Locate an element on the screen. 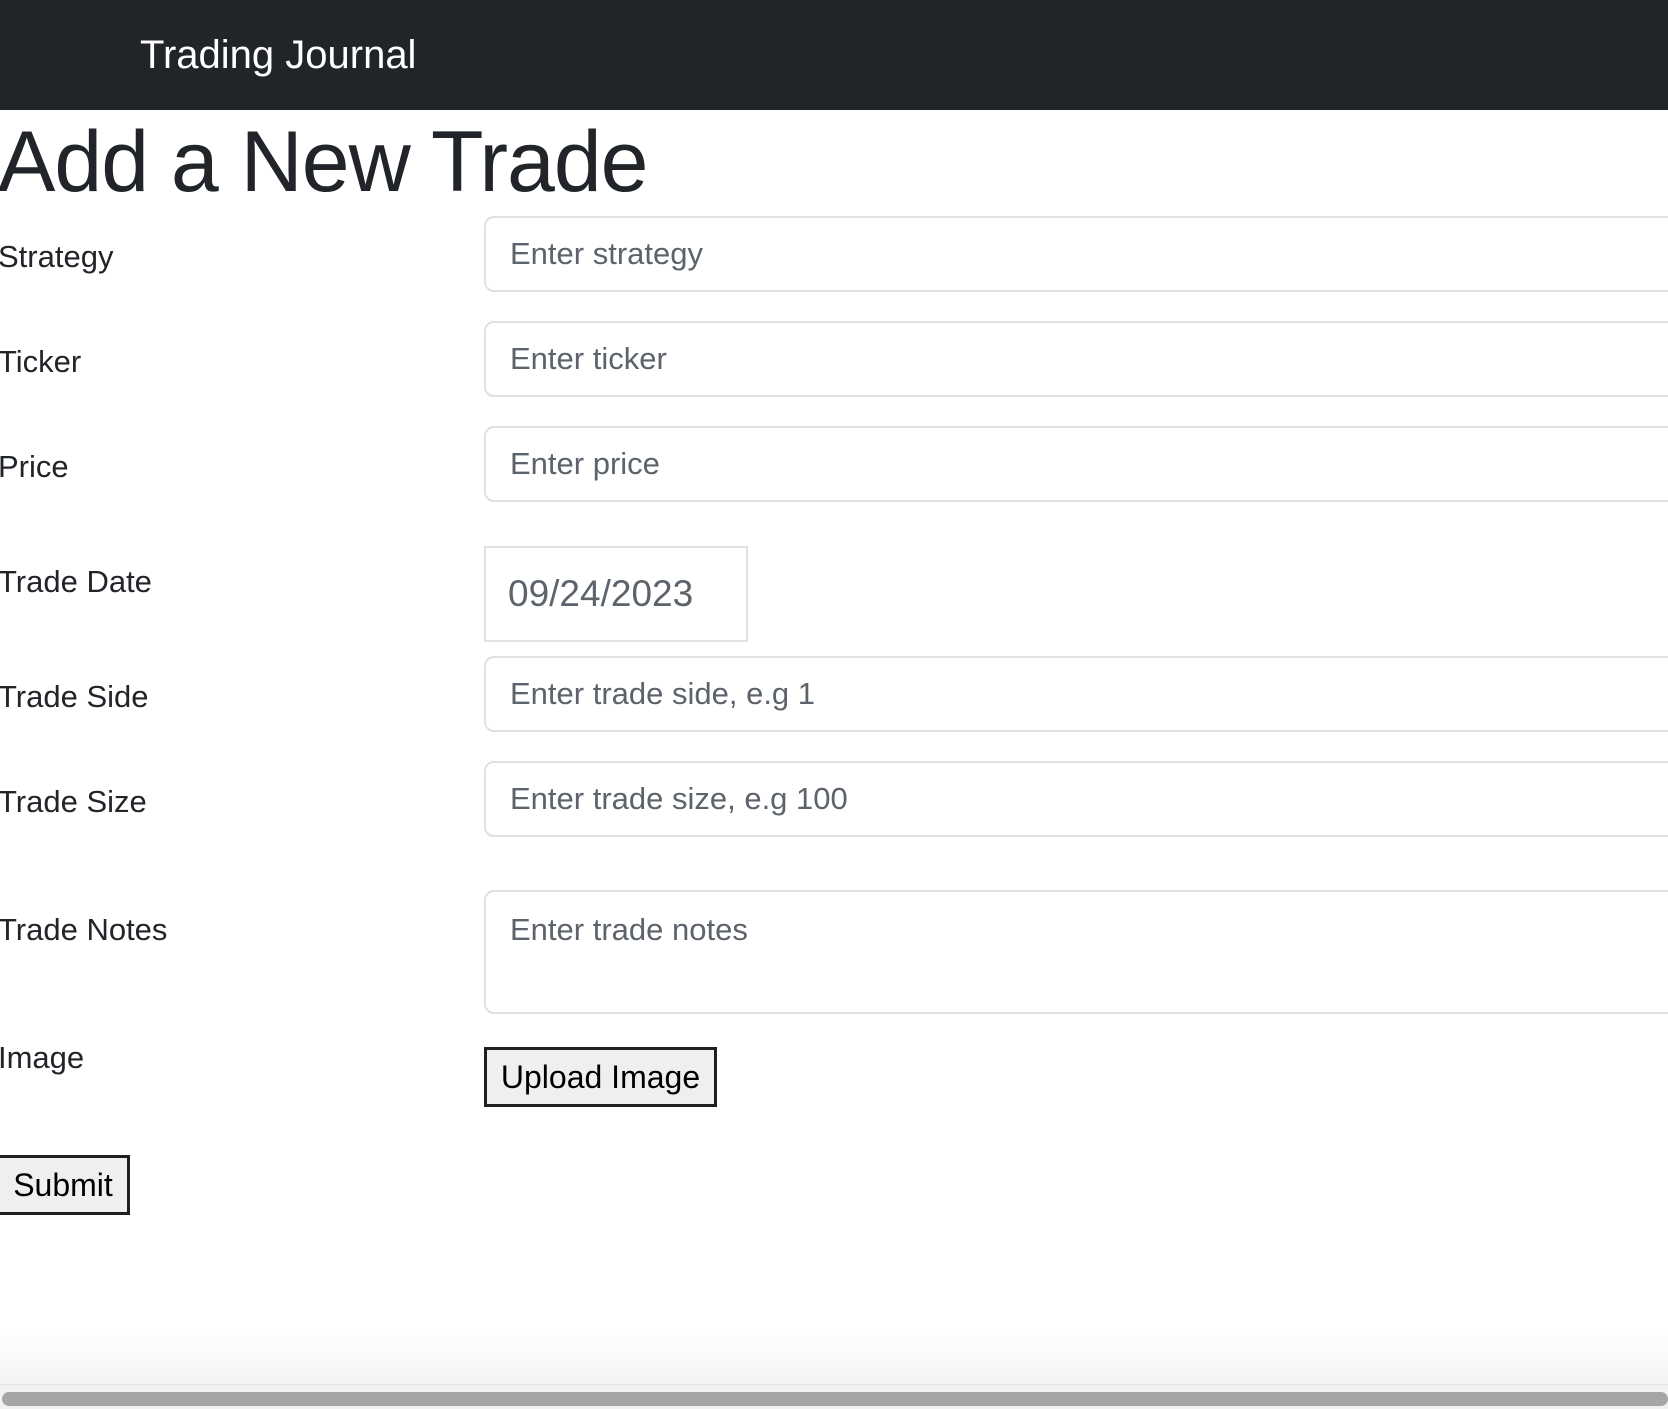 Image resolution: width=1668 pixels, height=1409 pixels. ticker-input is located at coordinates (1076, 359).